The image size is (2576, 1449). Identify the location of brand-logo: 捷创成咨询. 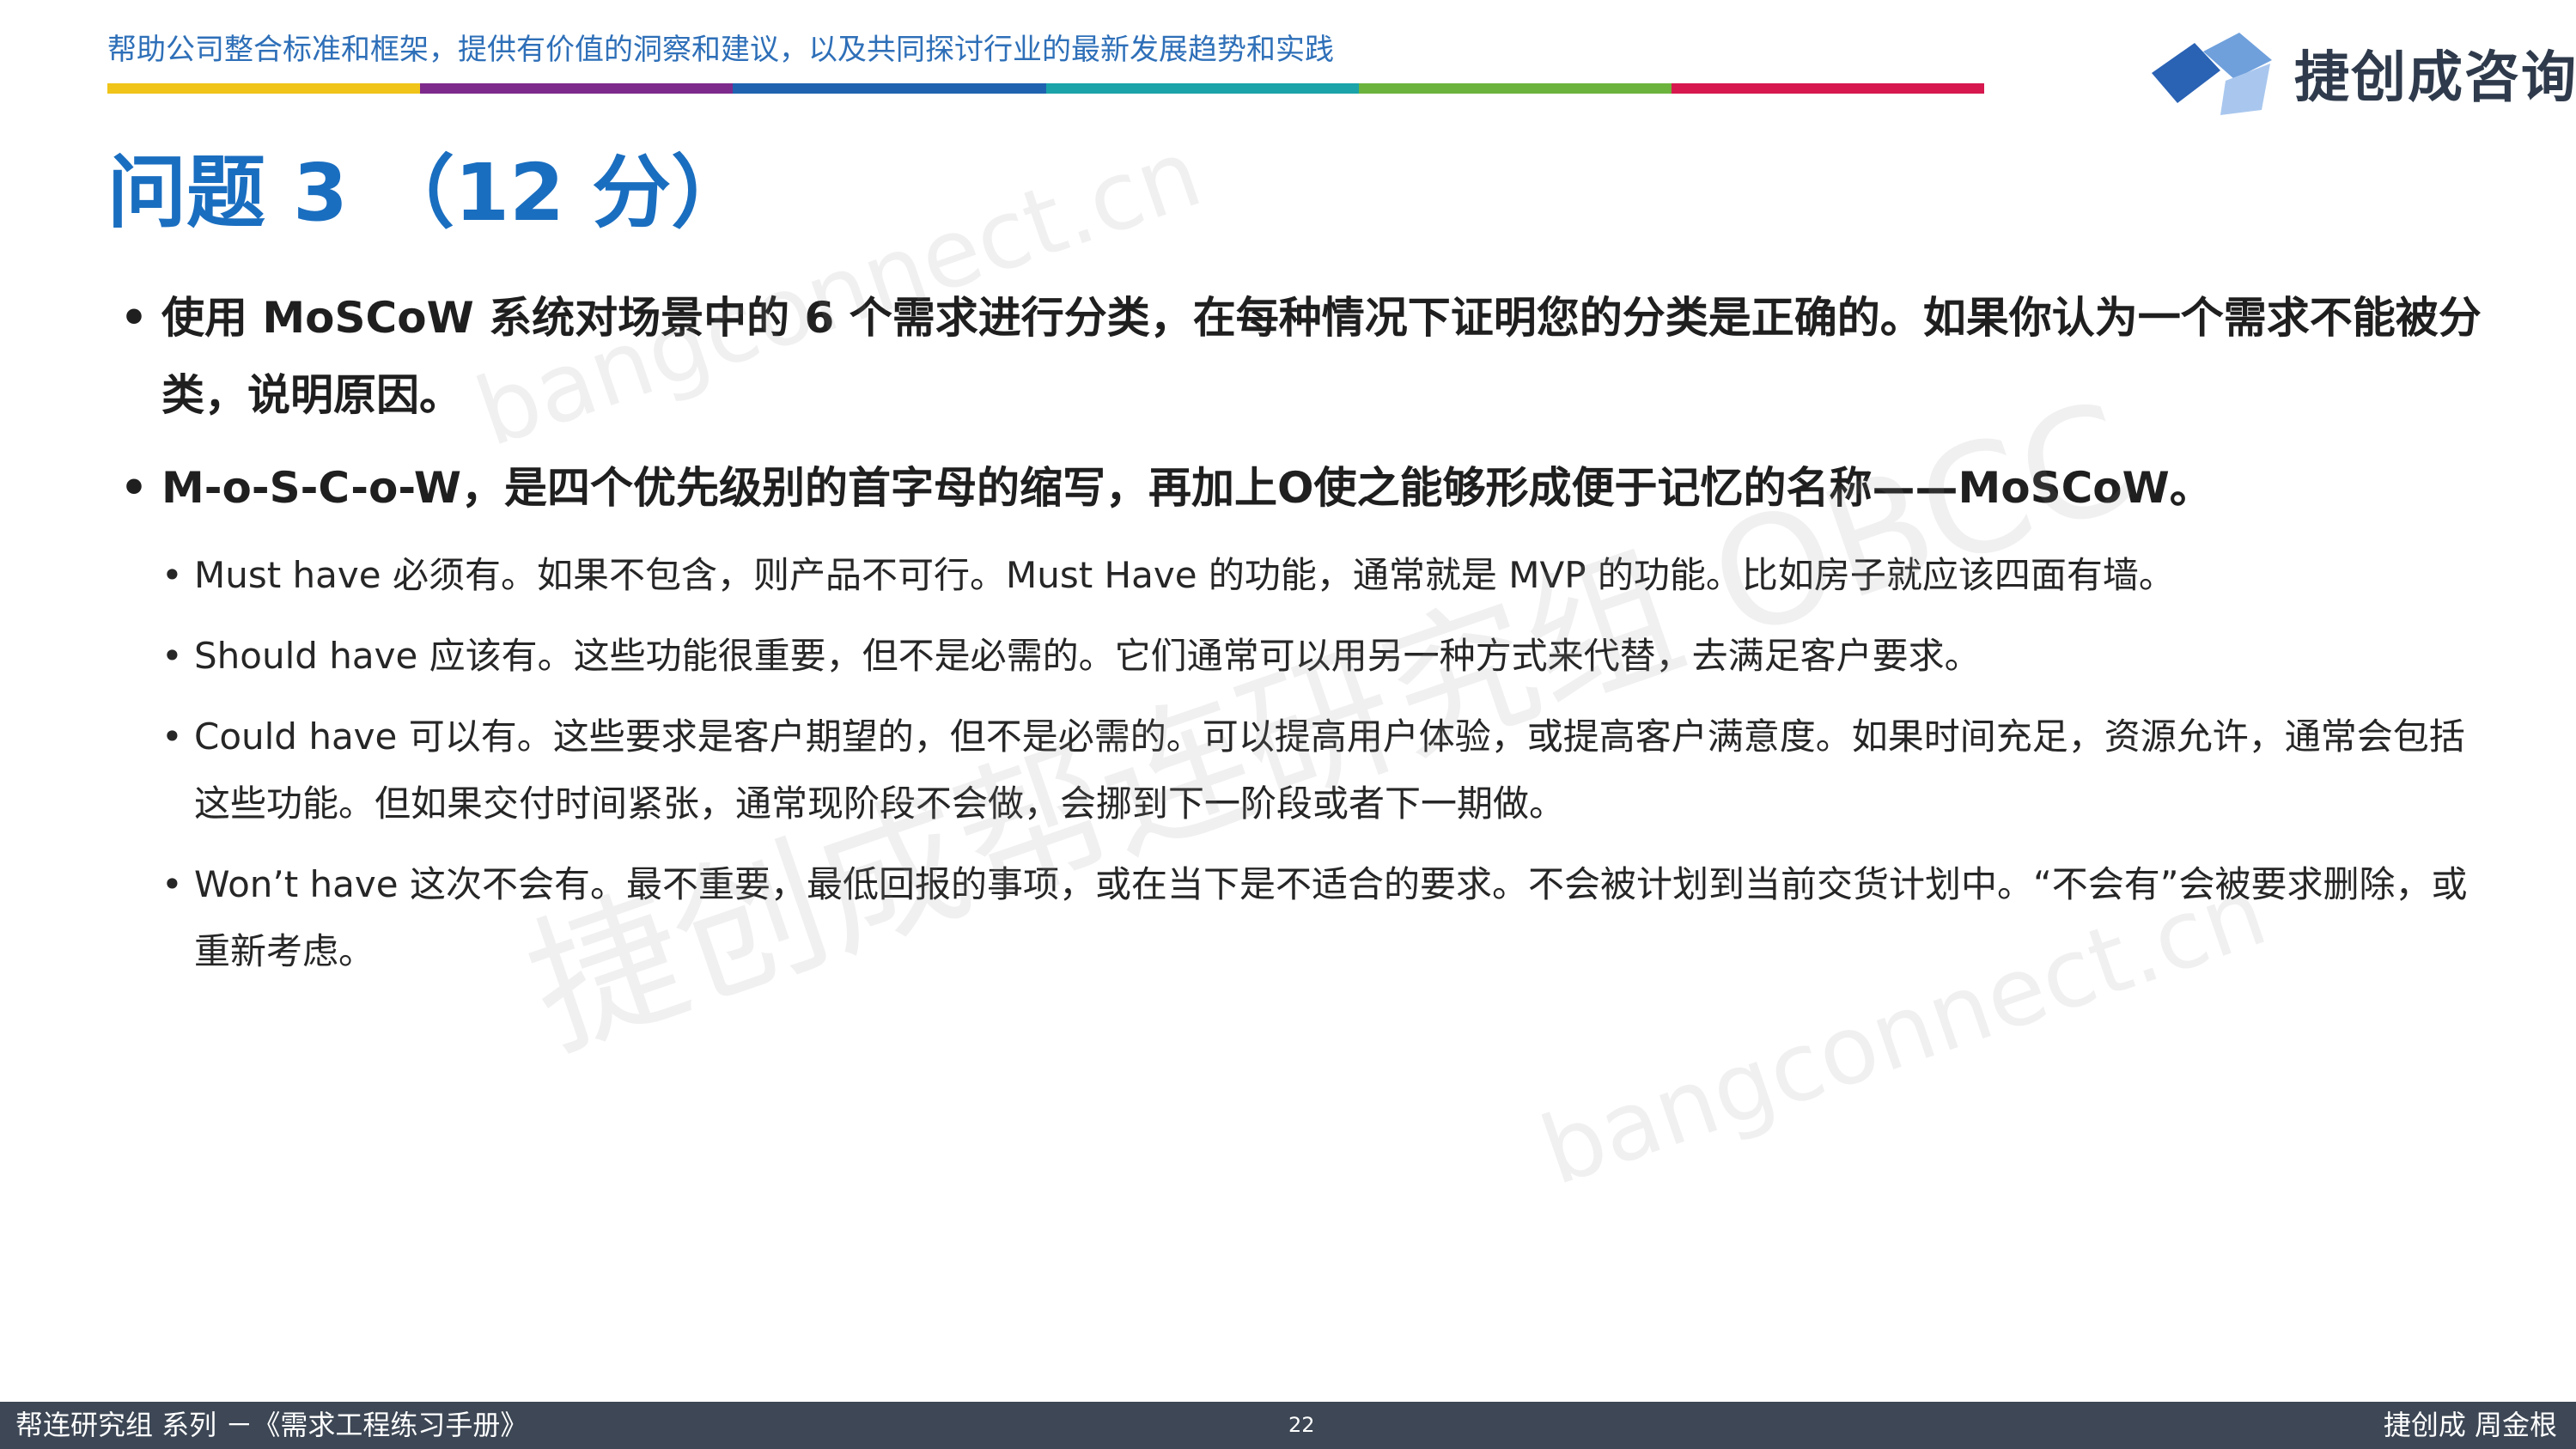
(2359, 73).